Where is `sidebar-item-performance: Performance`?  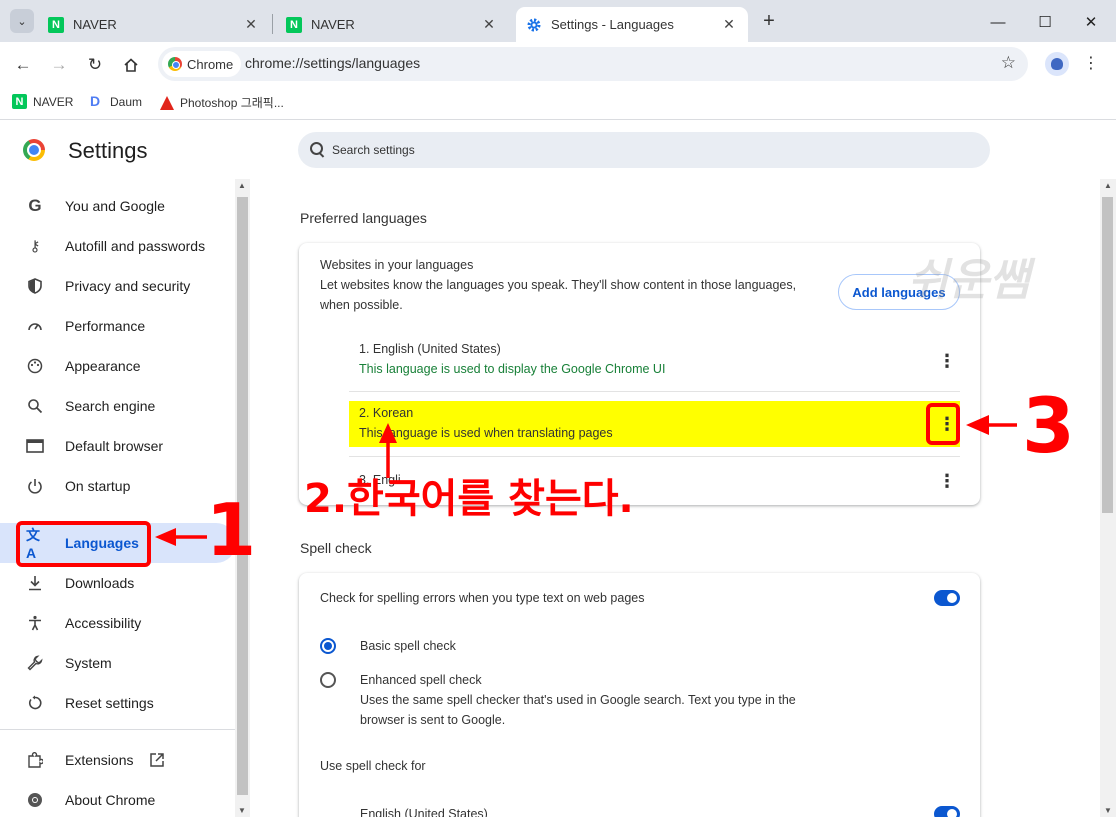 sidebar-item-performance: Performance is located at coordinates (118, 326).